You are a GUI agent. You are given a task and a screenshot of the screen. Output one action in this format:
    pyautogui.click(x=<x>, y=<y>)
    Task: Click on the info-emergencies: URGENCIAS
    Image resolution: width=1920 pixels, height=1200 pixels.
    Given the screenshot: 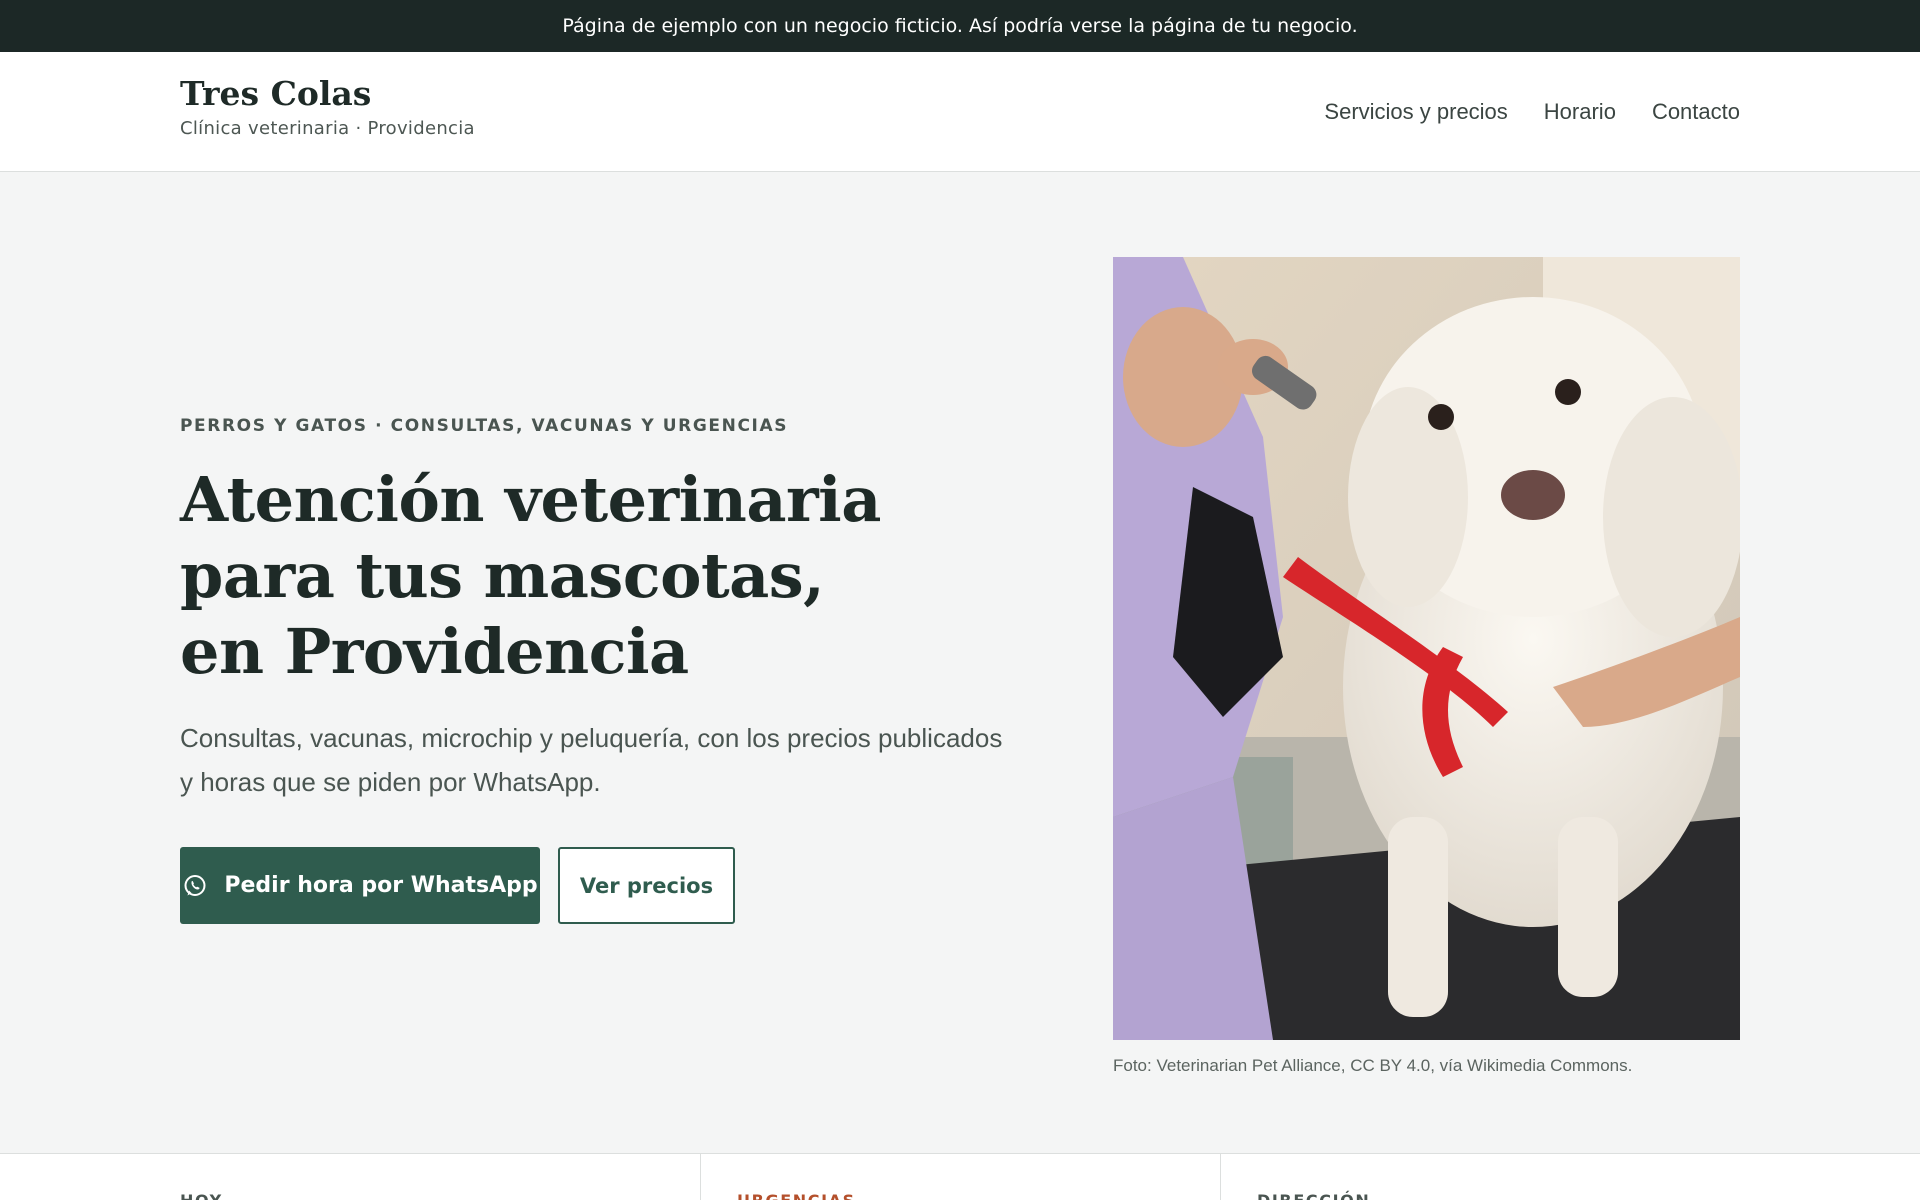 What is the action you would take?
    pyautogui.click(x=961, y=1177)
    